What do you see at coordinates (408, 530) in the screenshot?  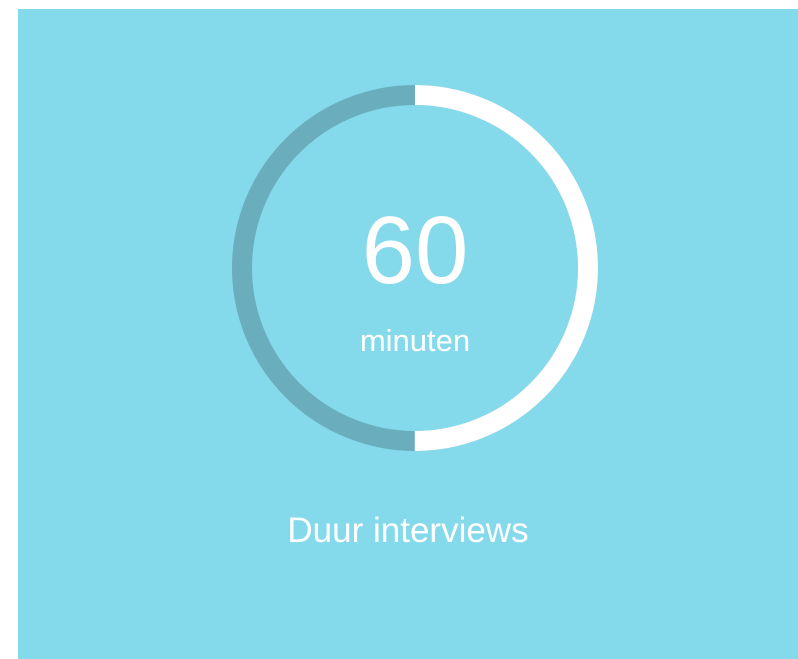 I see `stat-caption: Duur interviews` at bounding box center [408, 530].